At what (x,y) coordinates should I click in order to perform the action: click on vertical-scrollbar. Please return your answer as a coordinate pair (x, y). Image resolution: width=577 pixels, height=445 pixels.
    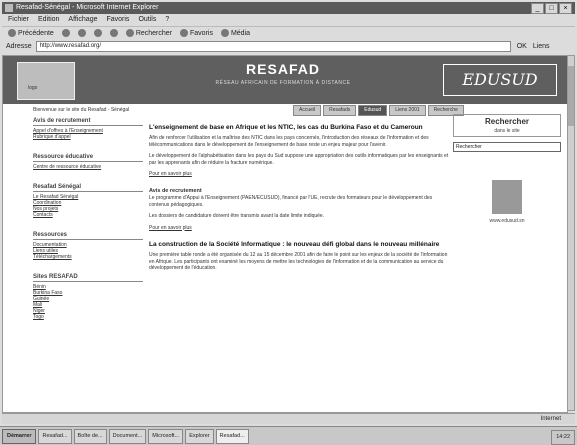
    Looking at the image, I should click on (571, 233).